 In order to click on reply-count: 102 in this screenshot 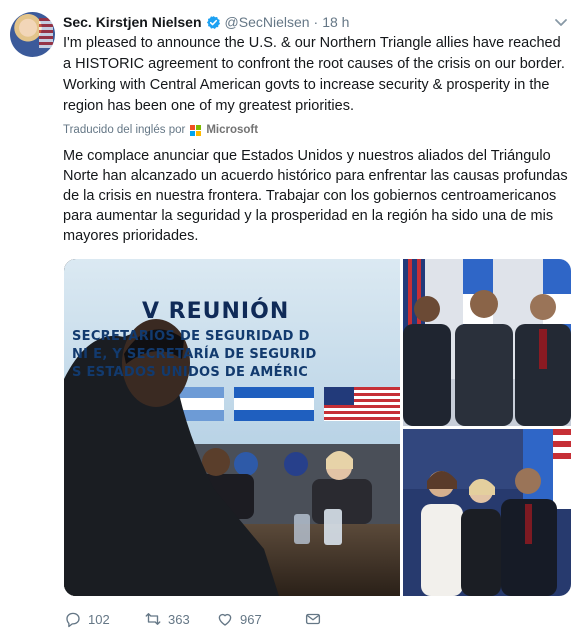, I will do `click(99, 619)`.